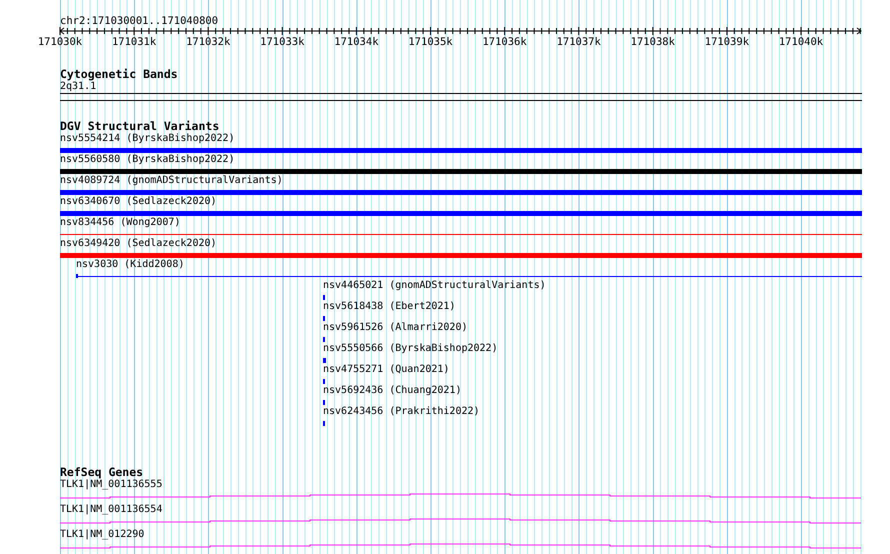  What do you see at coordinates (389, 307) in the screenshot?
I see `variant-label: nsv5618438 (Ebert2021)` at bounding box center [389, 307].